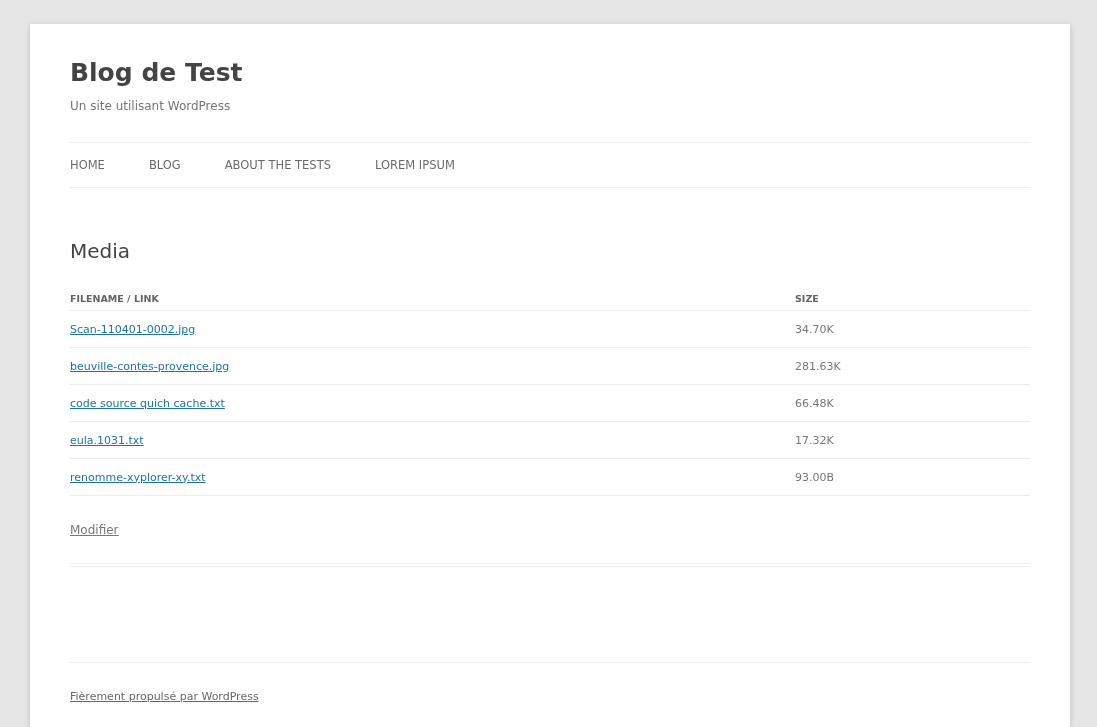  What do you see at coordinates (164, 696) in the screenshot?
I see `footer-link: Fièrement propulsé par WordPress` at bounding box center [164, 696].